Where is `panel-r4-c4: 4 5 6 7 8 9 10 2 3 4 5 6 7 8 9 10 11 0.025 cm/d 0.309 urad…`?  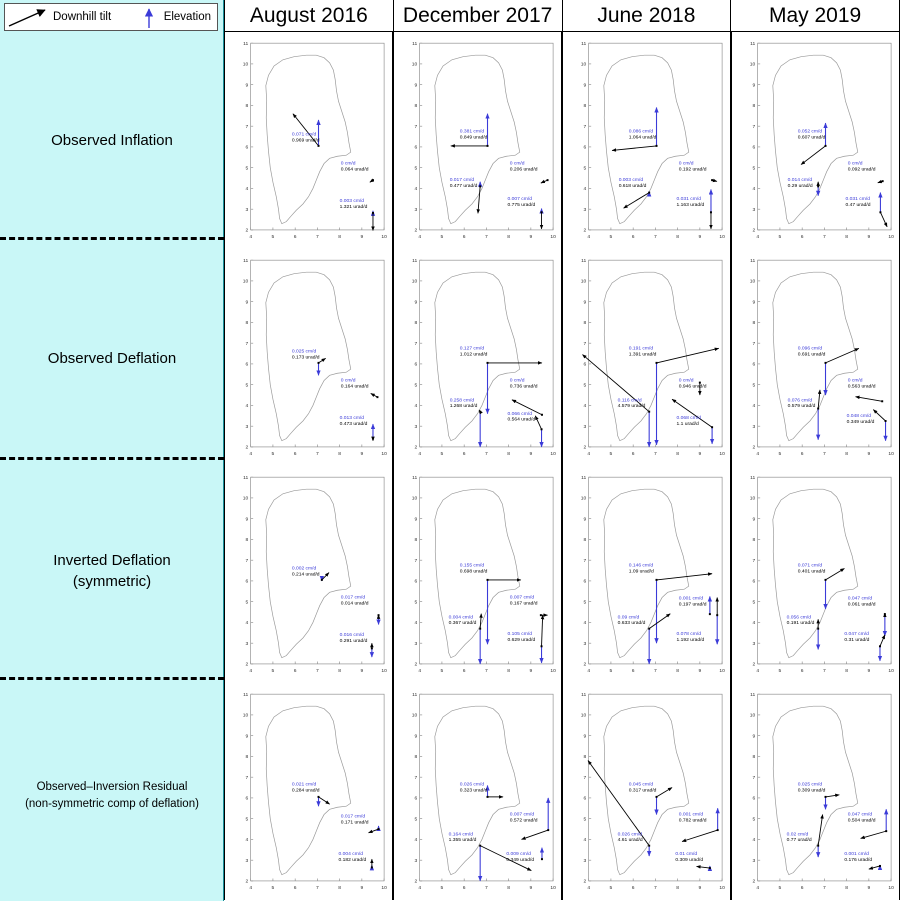 panel-r4-c4: 4 5 6 7 8 9 10 2 3 4 5 6 7 8 9 10 11 0.025 cm/d 0.309 urad… is located at coordinates (815, 791).